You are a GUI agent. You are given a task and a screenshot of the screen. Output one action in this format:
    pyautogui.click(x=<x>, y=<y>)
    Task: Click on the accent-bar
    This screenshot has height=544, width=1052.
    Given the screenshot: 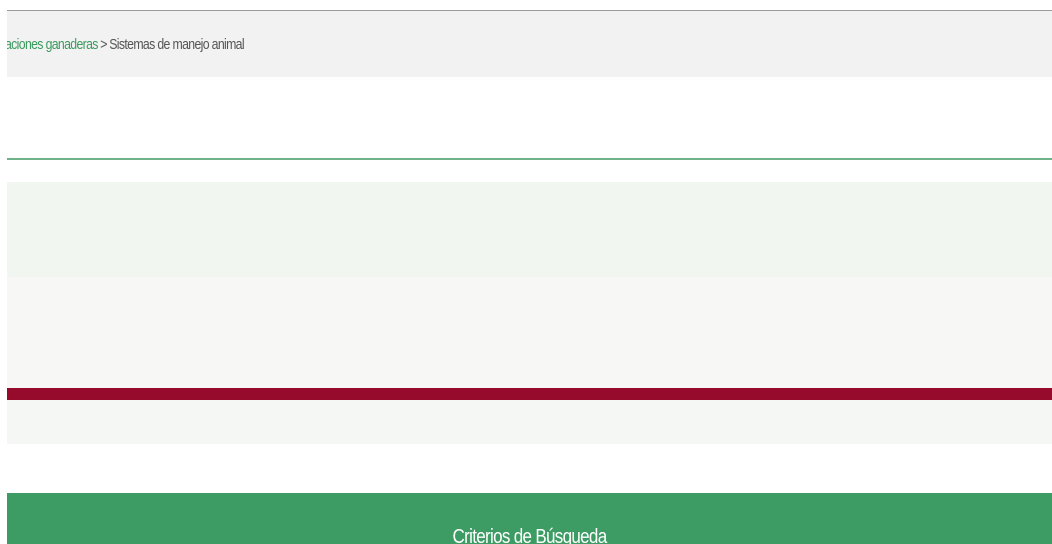 What is the action you would take?
    pyautogui.click(x=529, y=394)
    